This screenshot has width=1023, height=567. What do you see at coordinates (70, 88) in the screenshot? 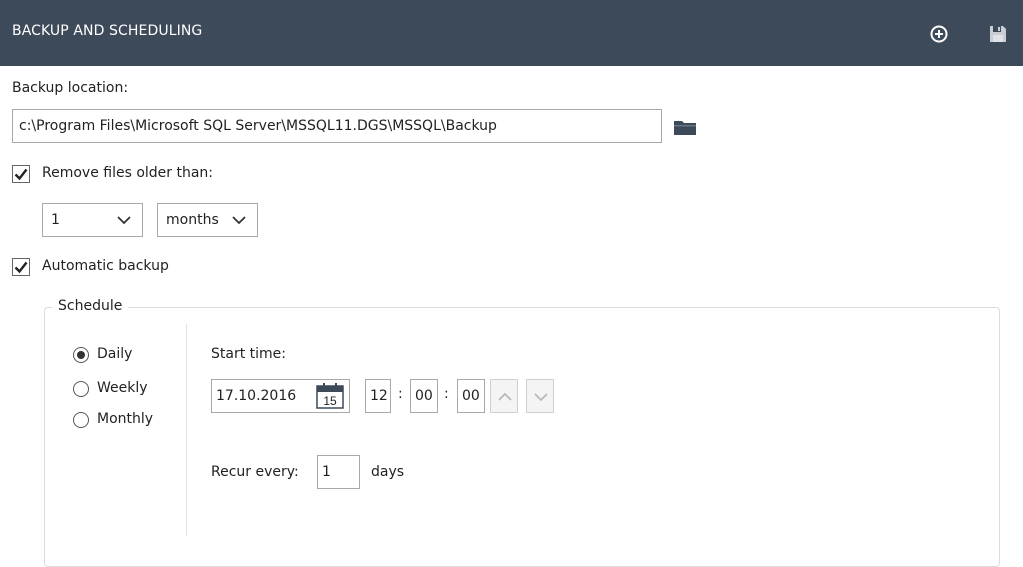
I see `backup-location-label: Backup location:` at bounding box center [70, 88].